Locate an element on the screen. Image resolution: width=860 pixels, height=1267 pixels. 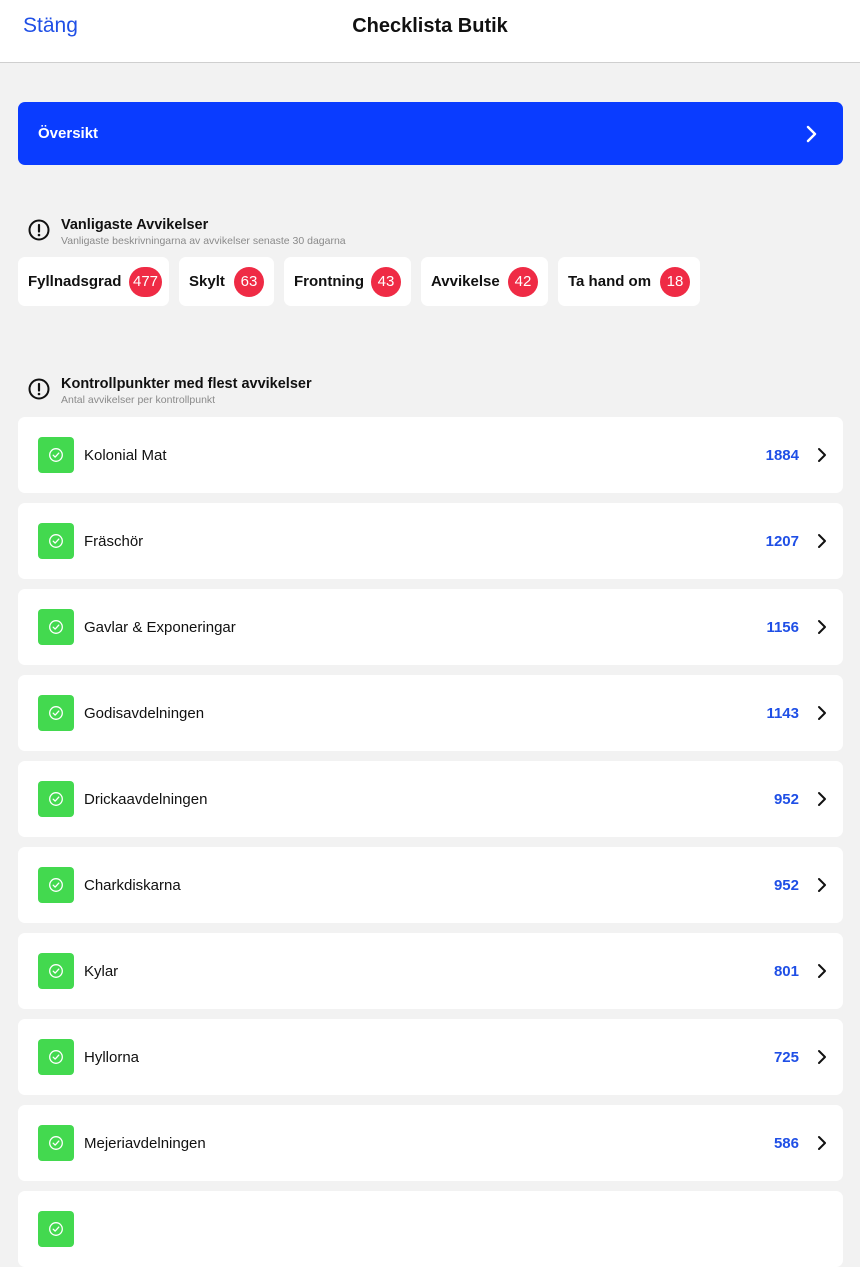
count-badge: 18 is located at coordinates (675, 282).